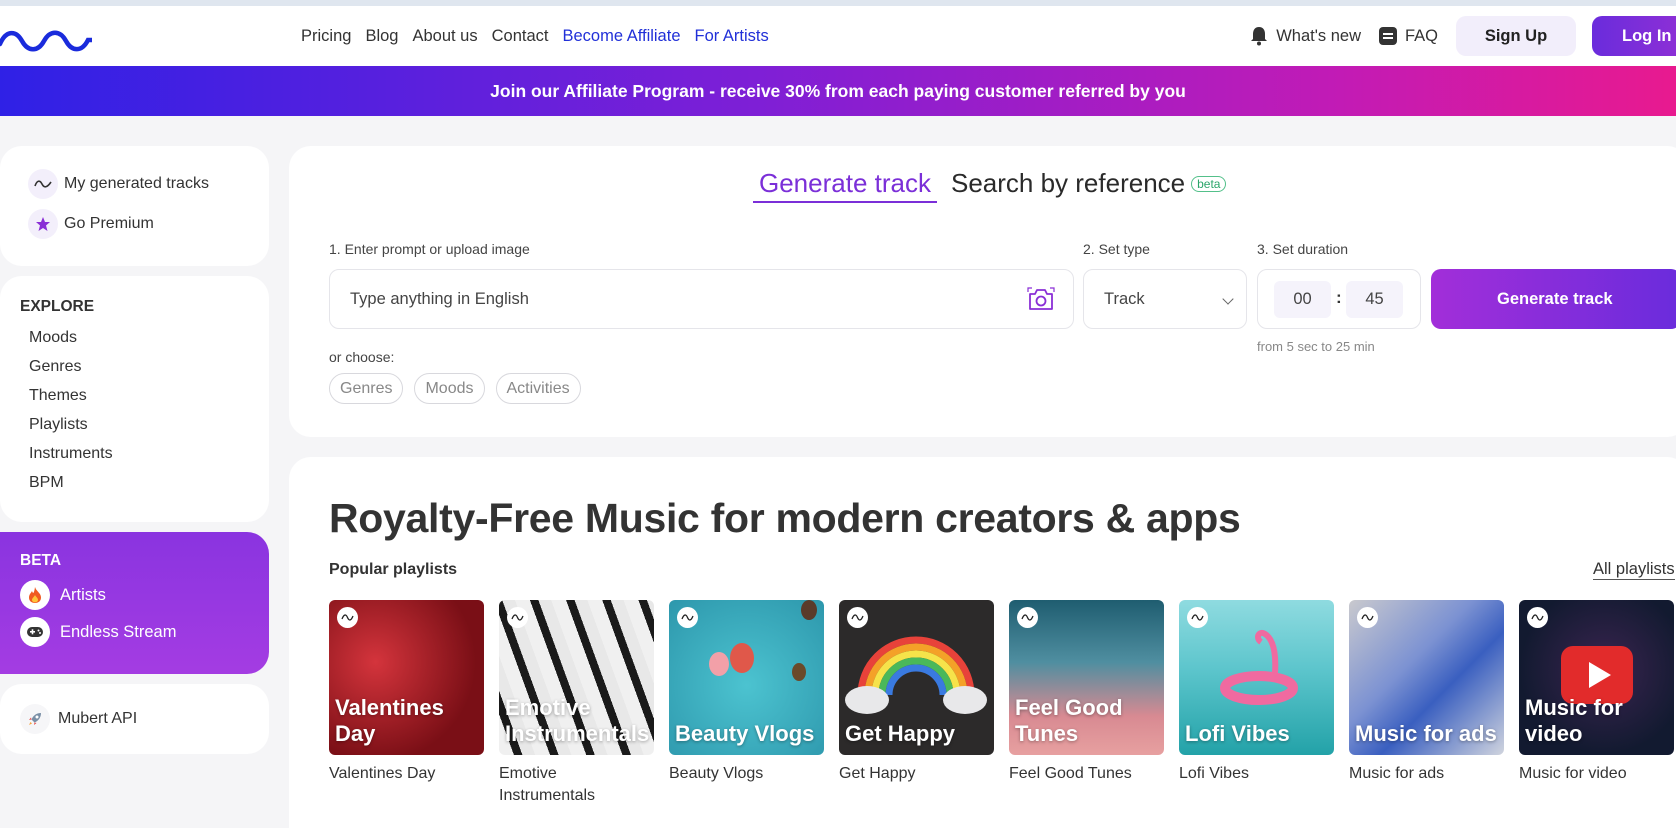 The image size is (1676, 828). What do you see at coordinates (1573, 773) in the screenshot?
I see `playlist-caption: Music for video` at bounding box center [1573, 773].